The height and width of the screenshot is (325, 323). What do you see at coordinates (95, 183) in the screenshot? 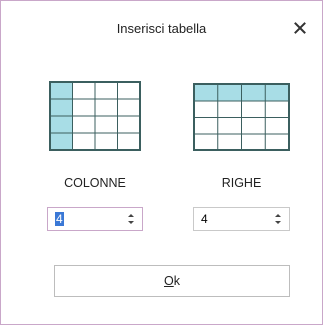
I see `columns-label: COLONNE` at bounding box center [95, 183].